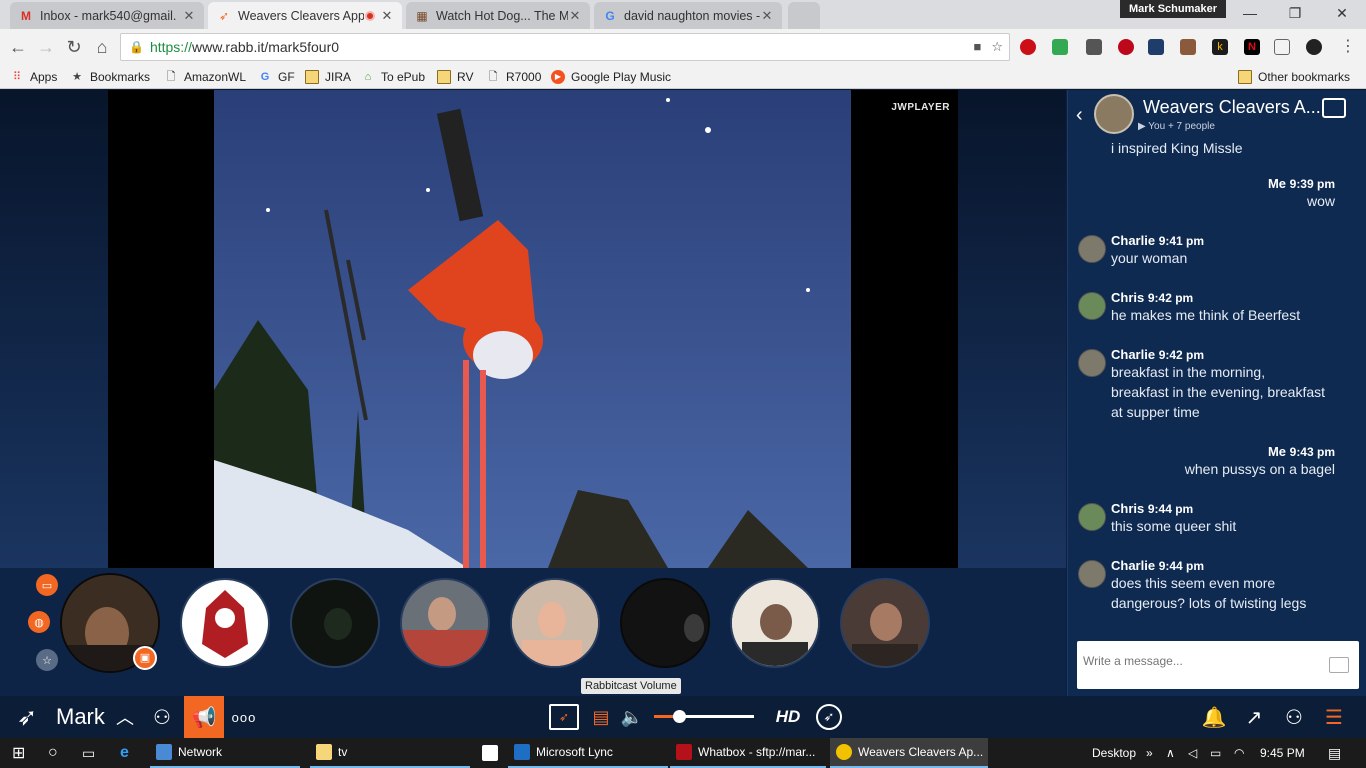  What do you see at coordinates (1170, 298) in the screenshot?
I see `message-time: 9:42 pm` at bounding box center [1170, 298].